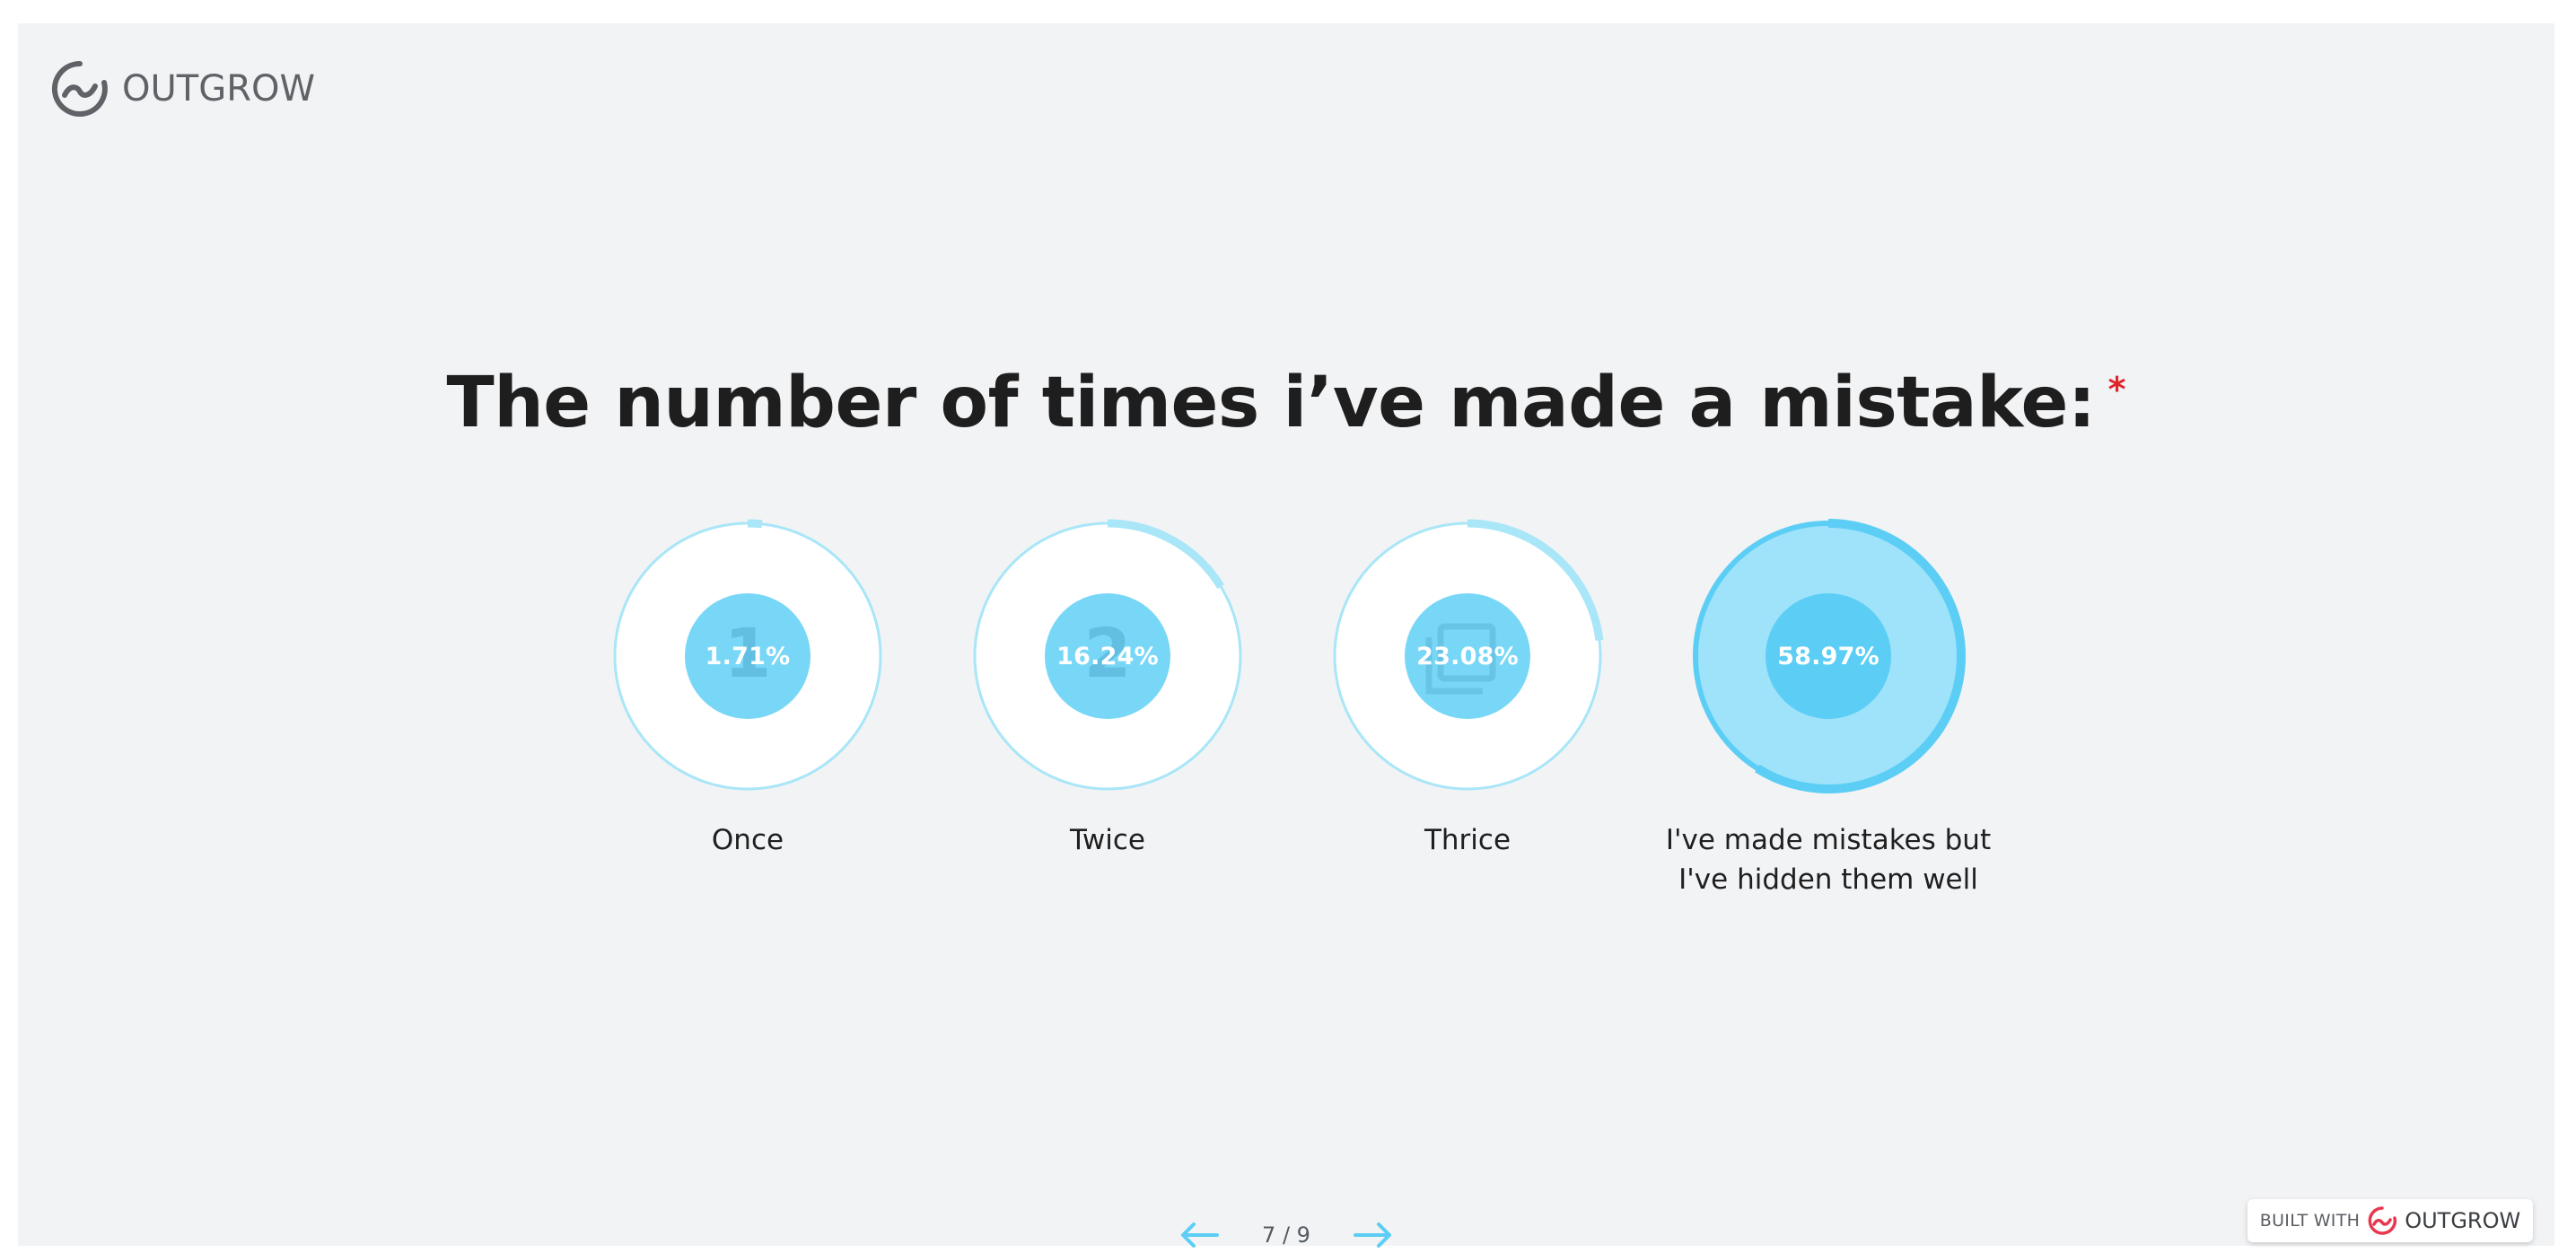  I want to click on brand-logo: OUTGROW, so click(182, 88).